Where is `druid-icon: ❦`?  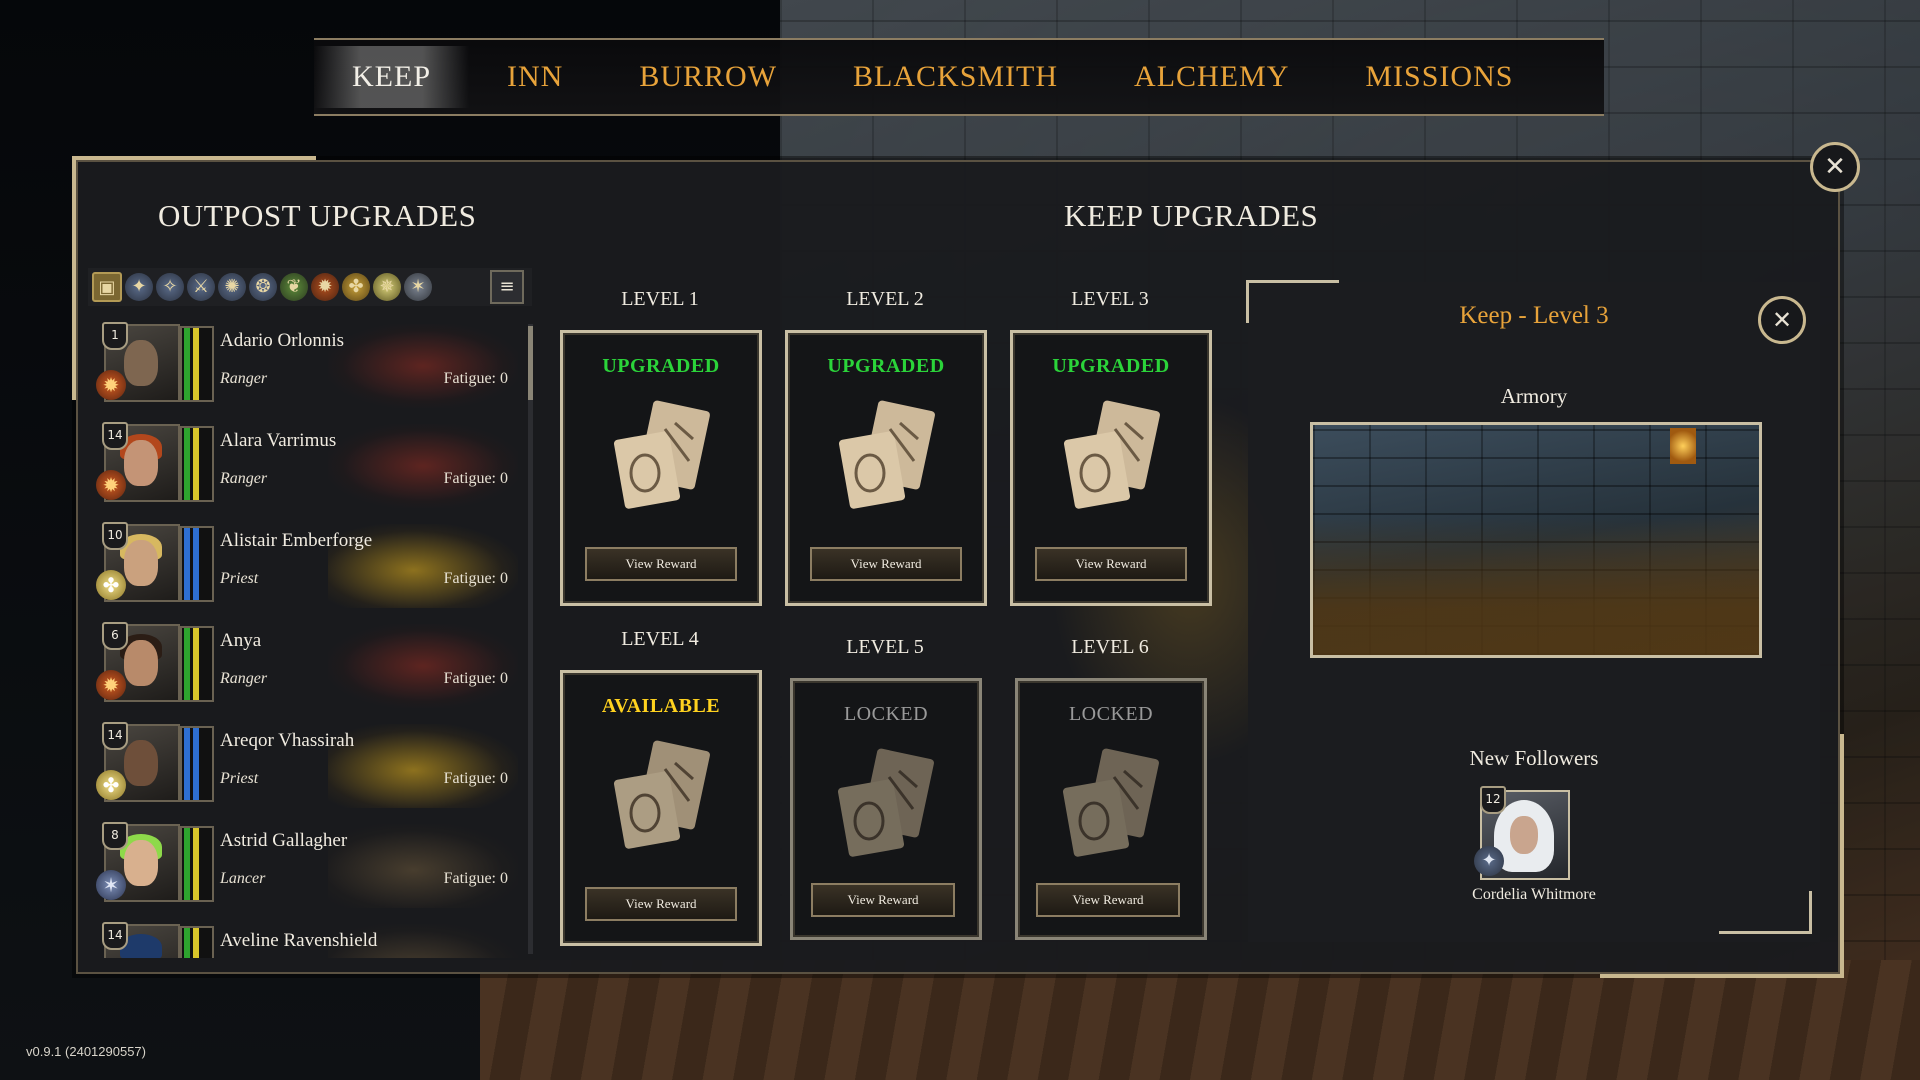
druid-icon: ❦ is located at coordinates (294, 287).